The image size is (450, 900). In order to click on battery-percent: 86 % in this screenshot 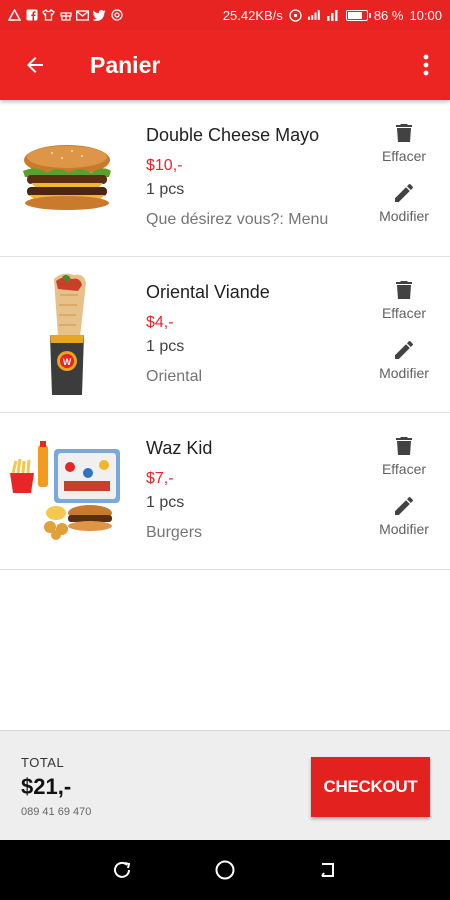, I will do `click(388, 15)`.